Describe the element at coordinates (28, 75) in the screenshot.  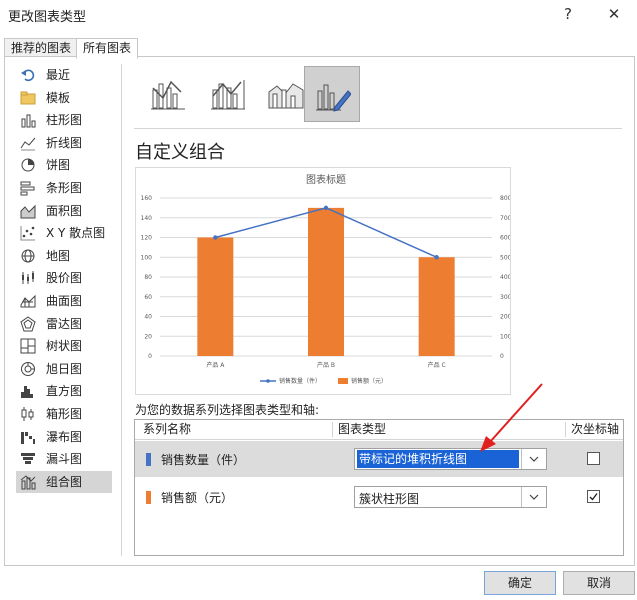
I see `undo-arrow-icon` at that location.